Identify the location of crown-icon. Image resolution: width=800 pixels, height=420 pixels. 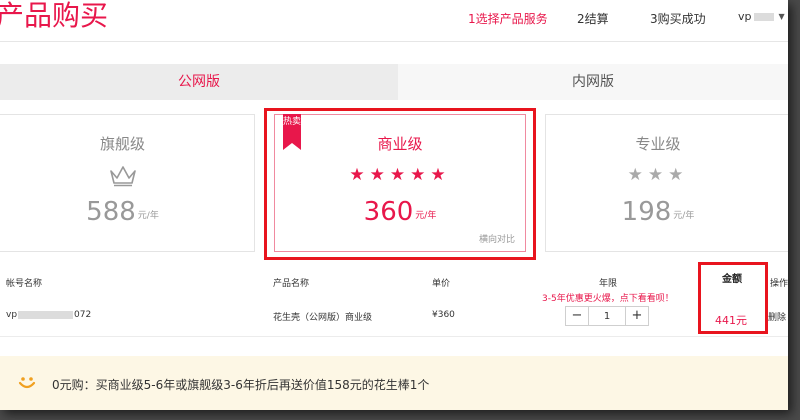
(122, 176).